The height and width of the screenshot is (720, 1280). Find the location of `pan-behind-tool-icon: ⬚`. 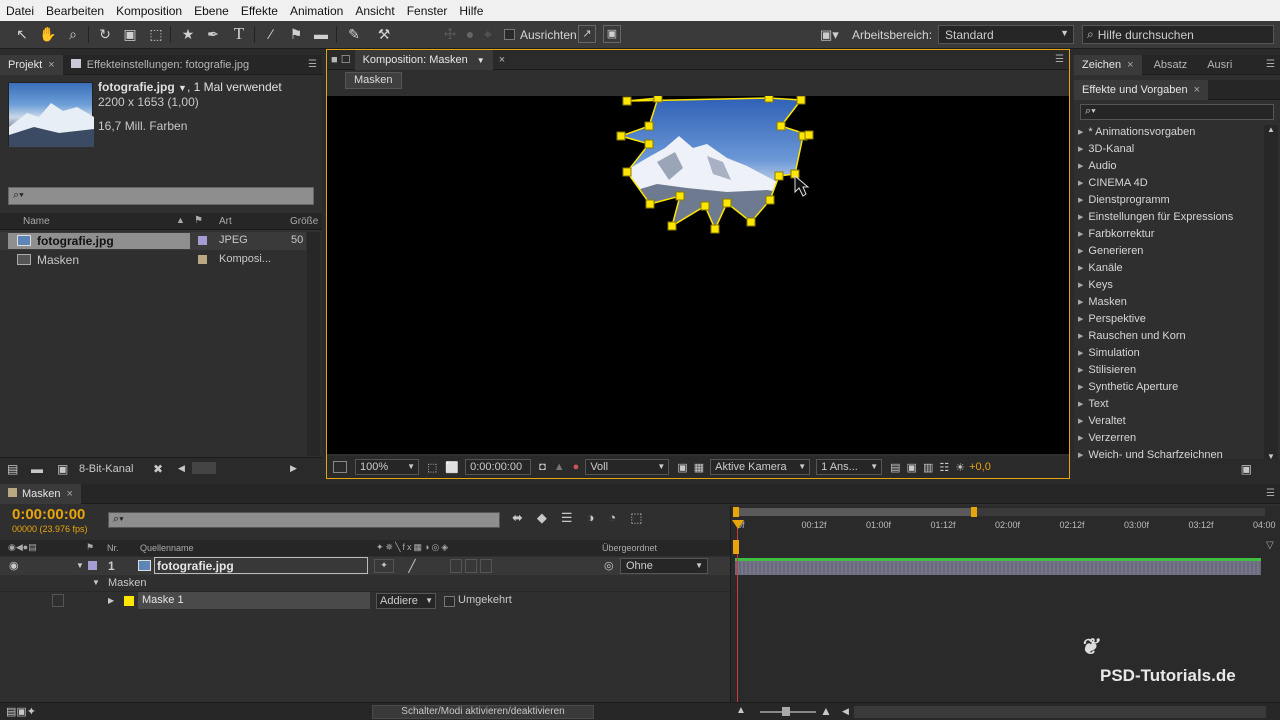

pan-behind-tool-icon: ⬚ is located at coordinates (156, 34).